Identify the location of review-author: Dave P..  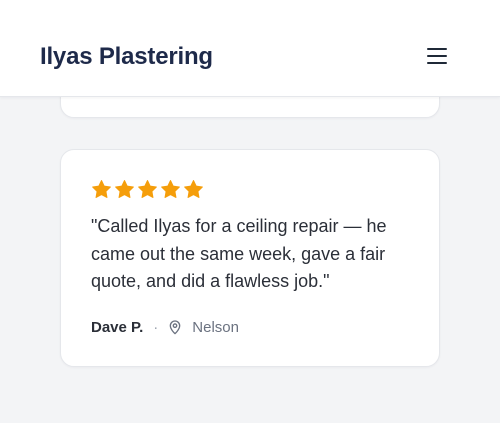
(117, 327).